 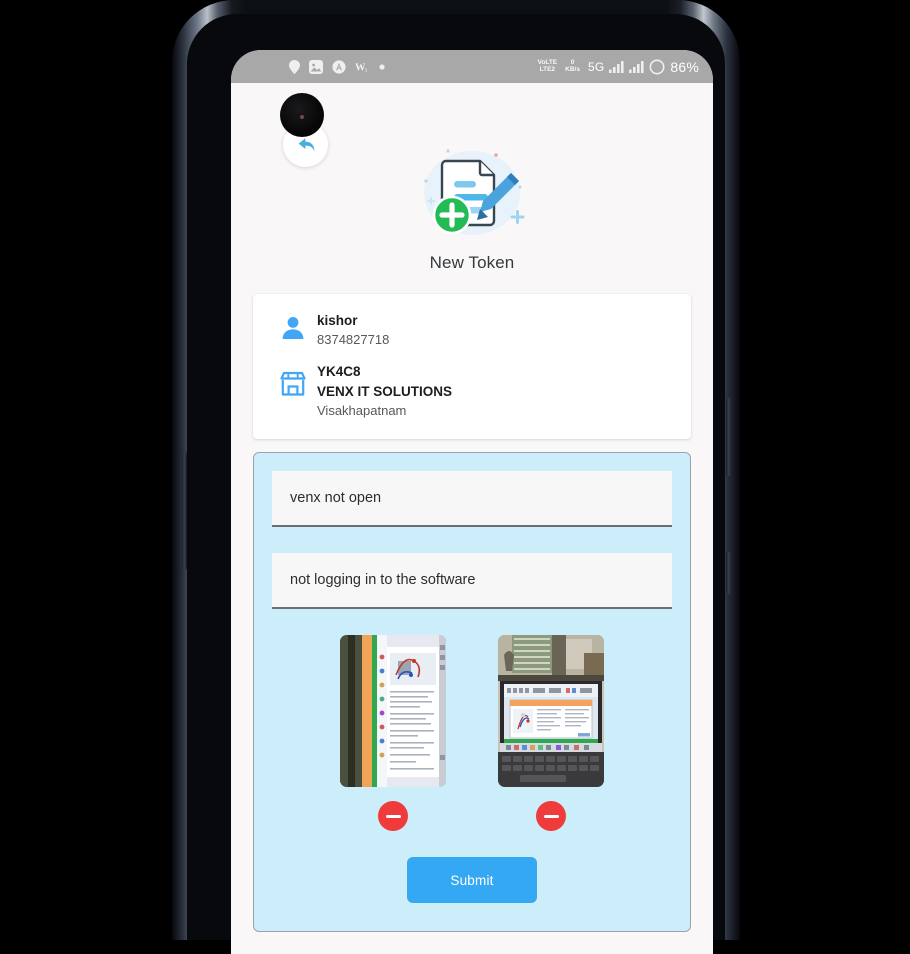 What do you see at coordinates (293, 379) in the screenshot?
I see `store-icon` at bounding box center [293, 379].